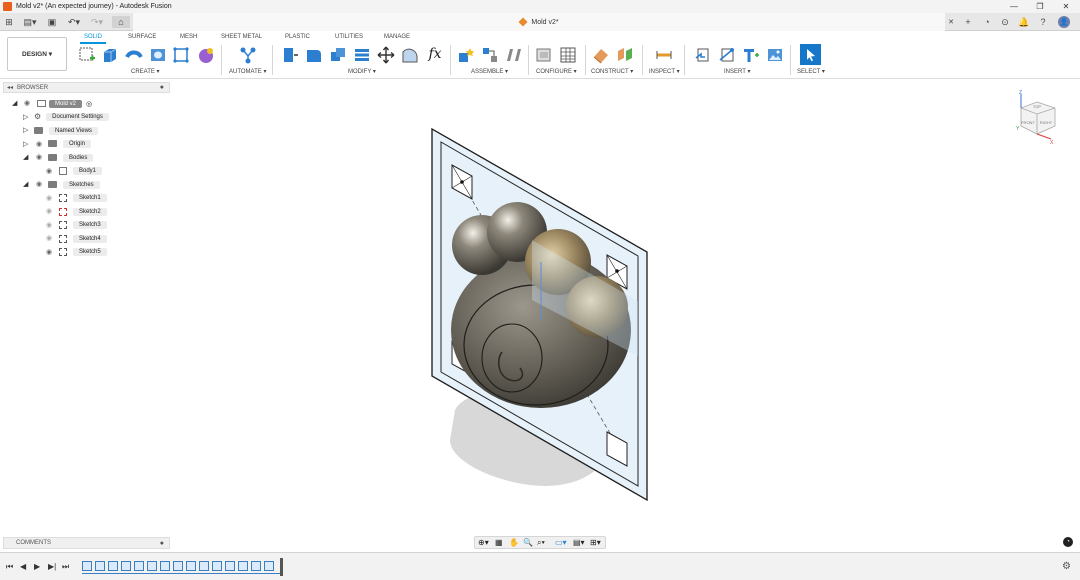 This screenshot has width=1080, height=580. What do you see at coordinates (561, 542) in the screenshot?
I see `display-settings-icon: ▭▾` at bounding box center [561, 542].